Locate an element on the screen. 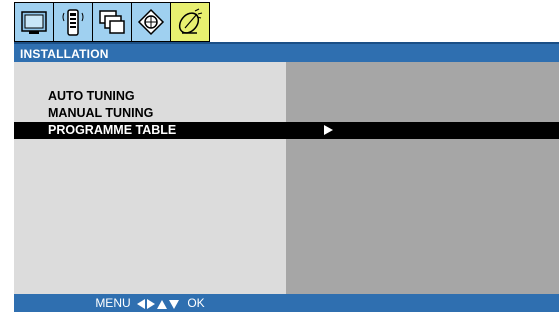 This screenshot has height=312, width=559. satellite-dish-icon is located at coordinates (190, 22).